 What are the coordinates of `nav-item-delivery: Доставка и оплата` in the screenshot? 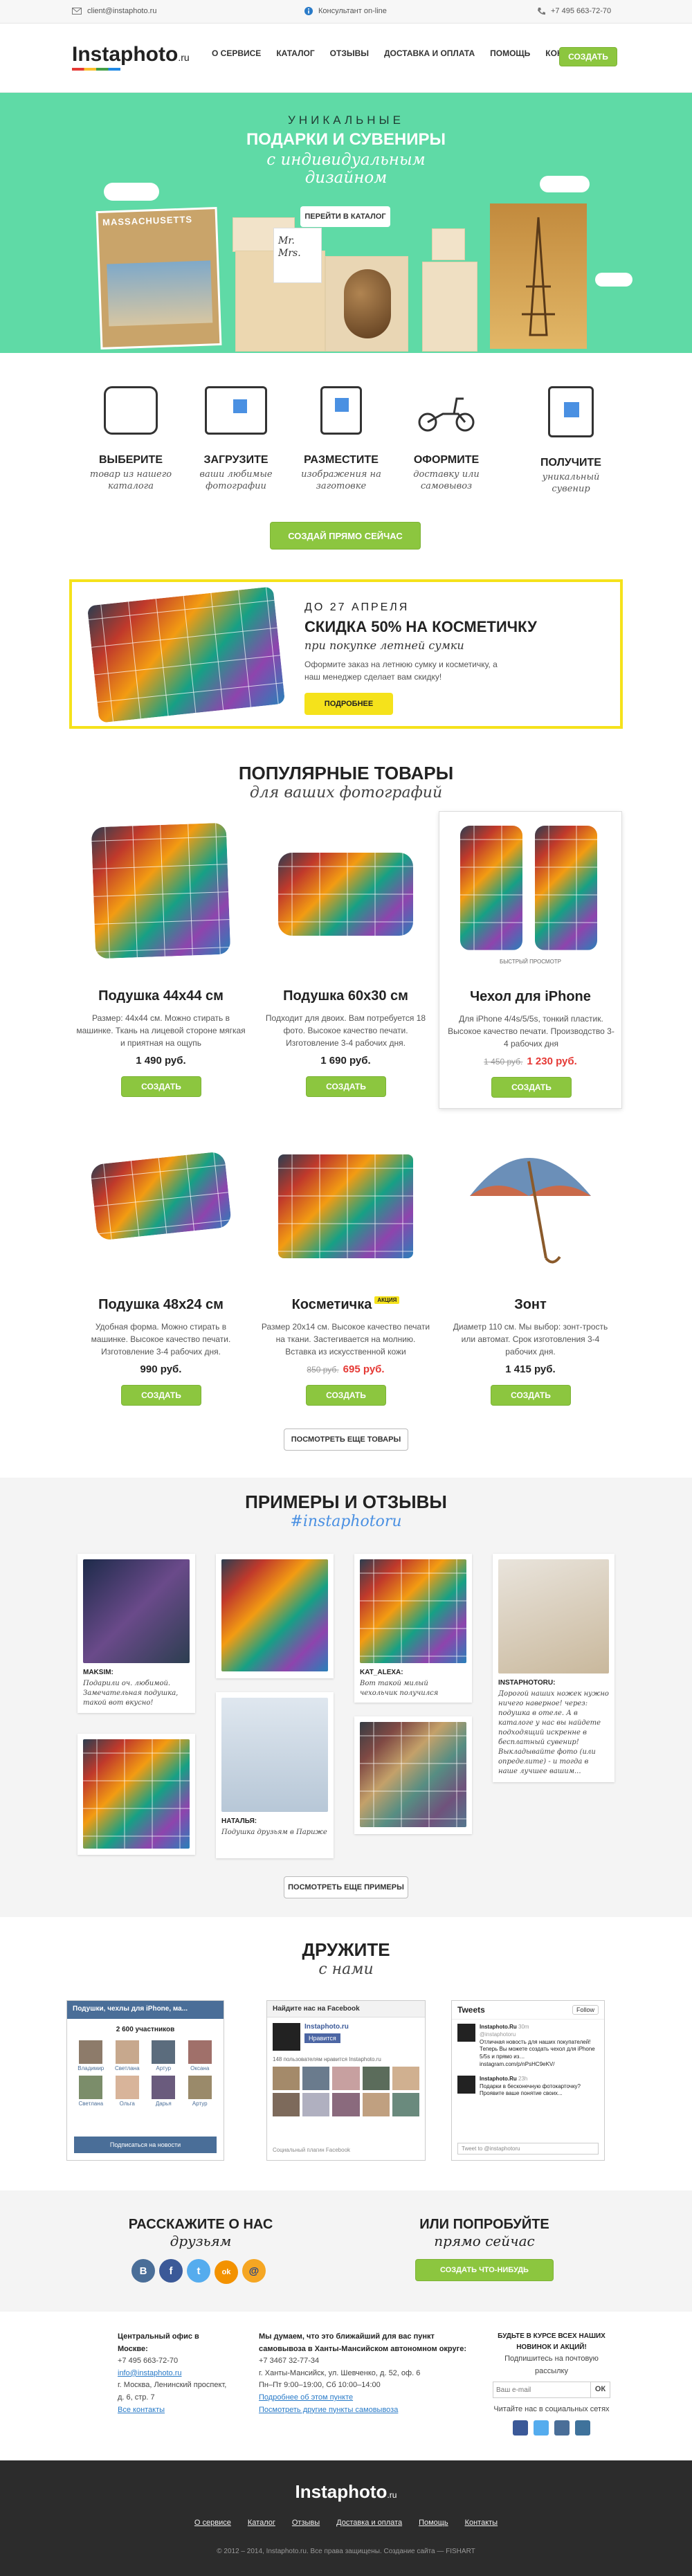 It's located at (429, 53).